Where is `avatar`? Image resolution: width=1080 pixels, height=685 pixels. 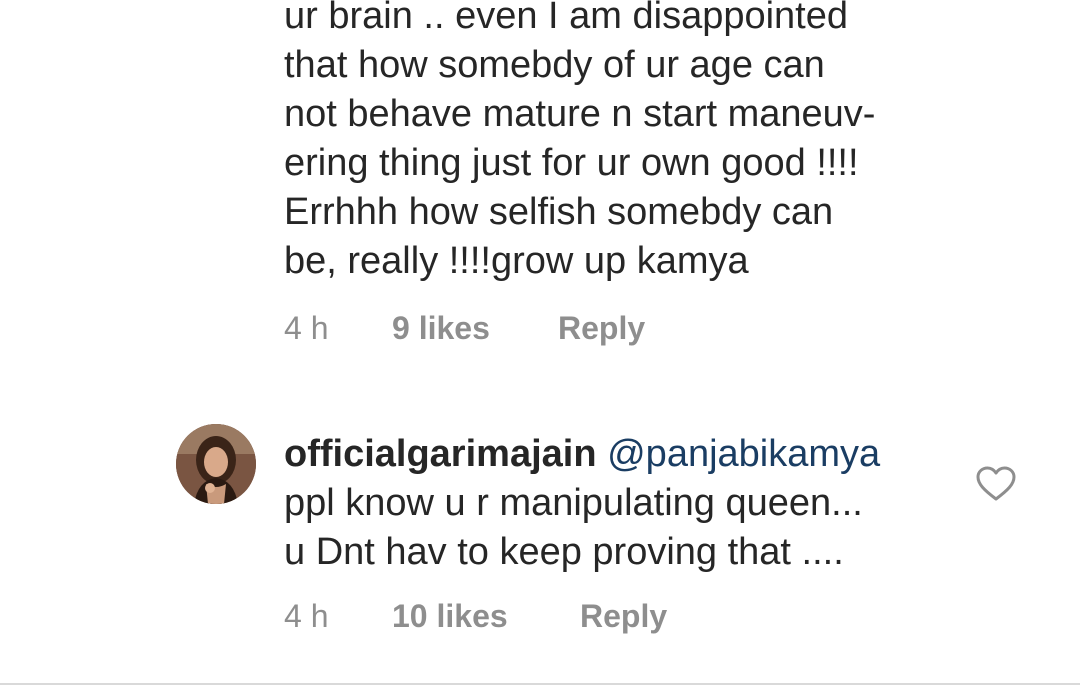 avatar is located at coordinates (216, 464).